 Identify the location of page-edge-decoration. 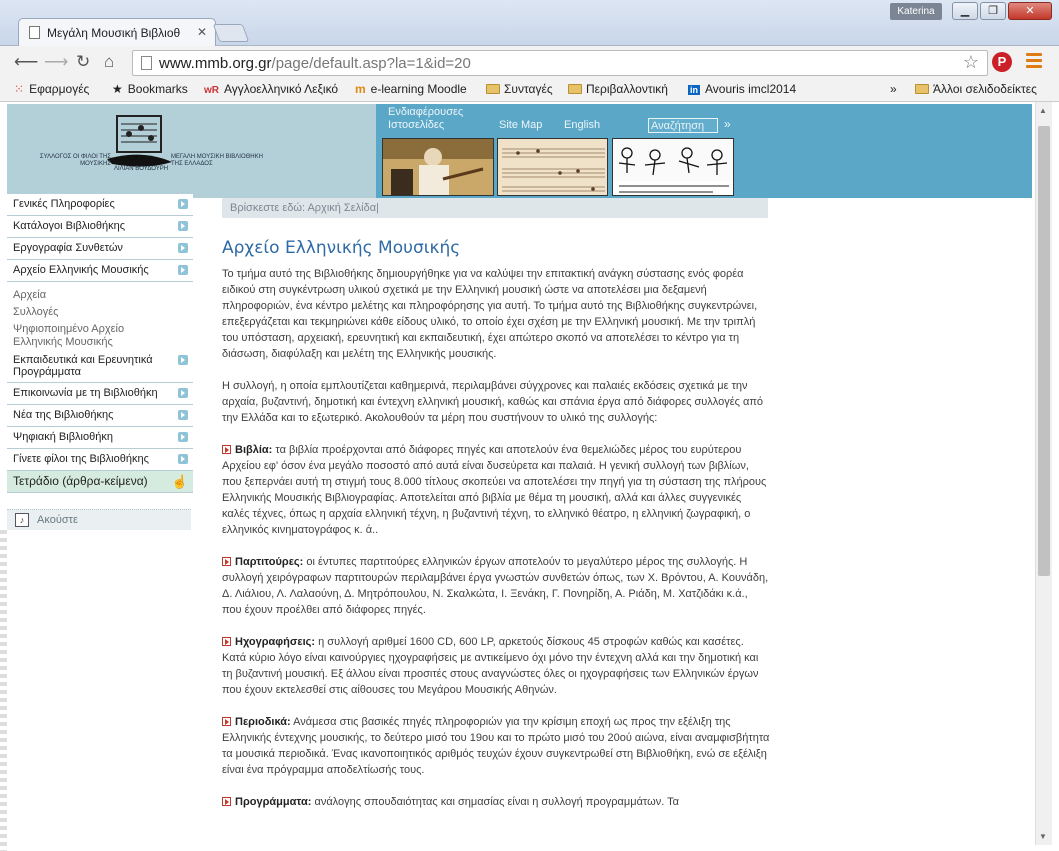
(3, 690).